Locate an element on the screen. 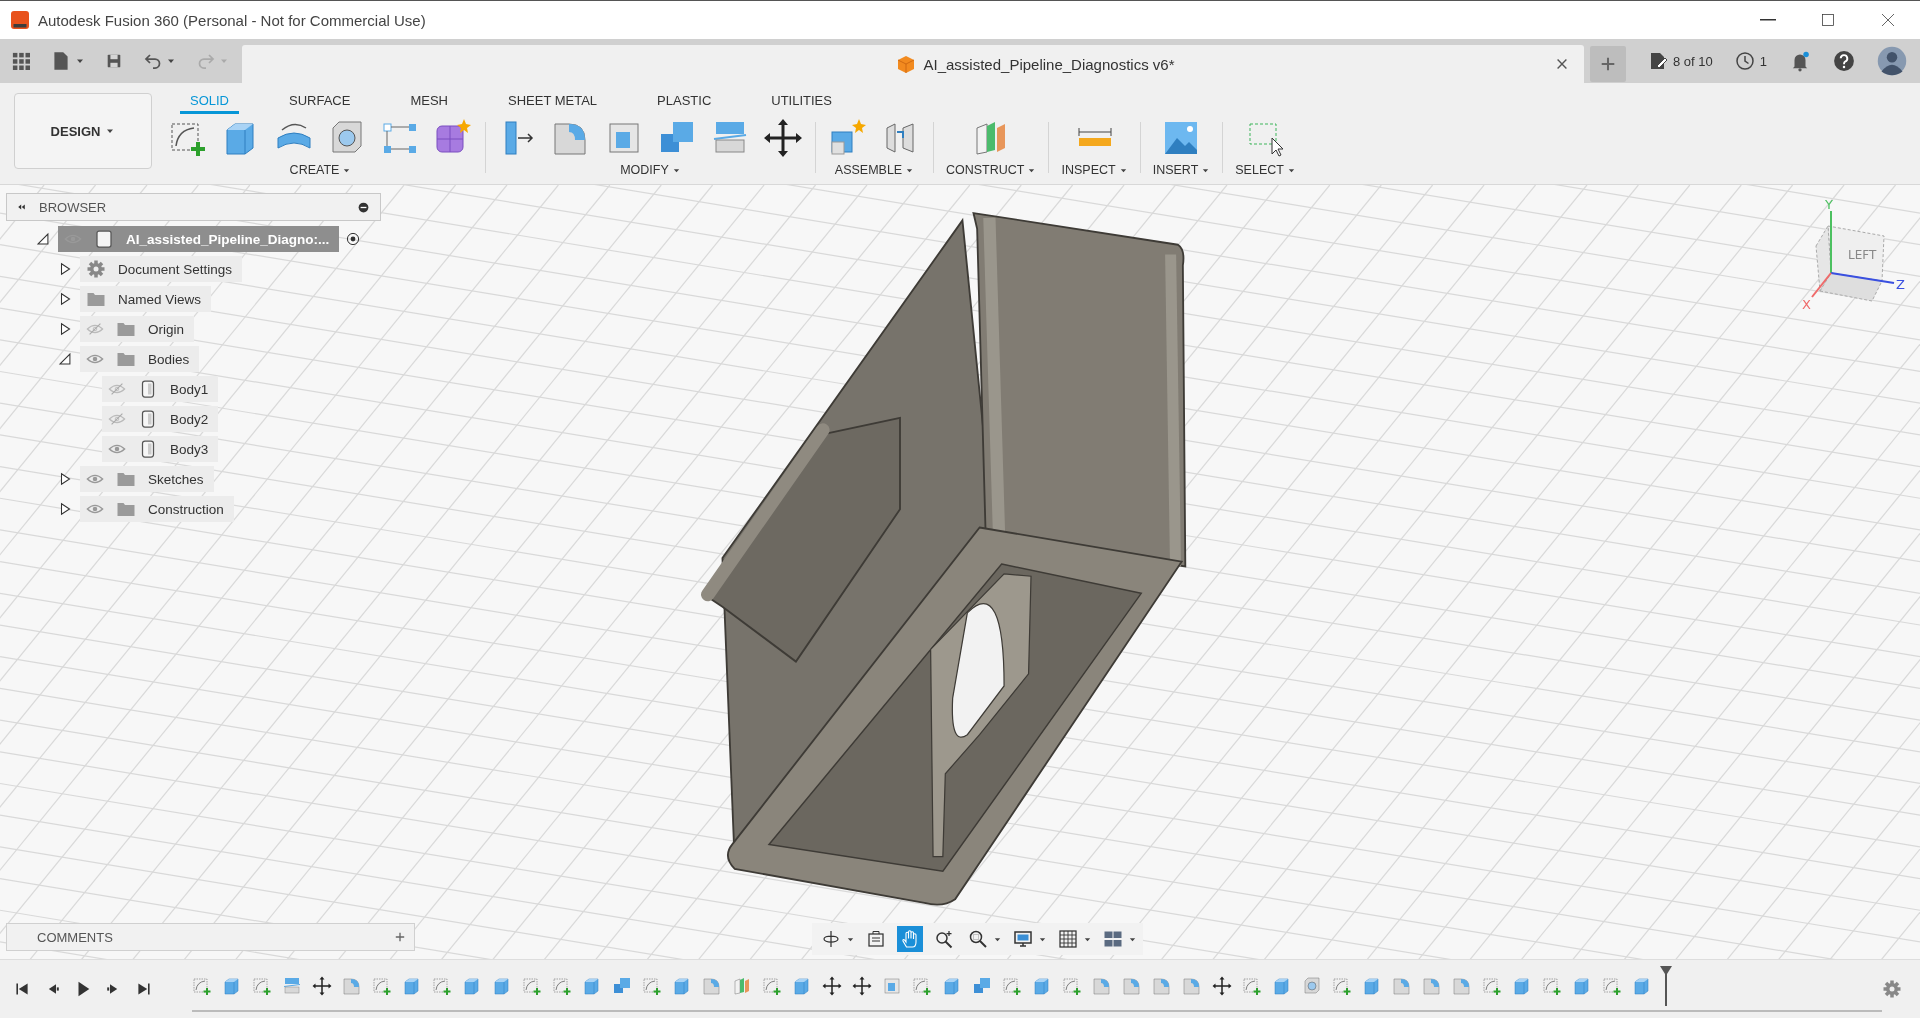  window-title: Autodesk Fusion 360 (Personal - Not for Commercial Use) is located at coordinates (232, 20).